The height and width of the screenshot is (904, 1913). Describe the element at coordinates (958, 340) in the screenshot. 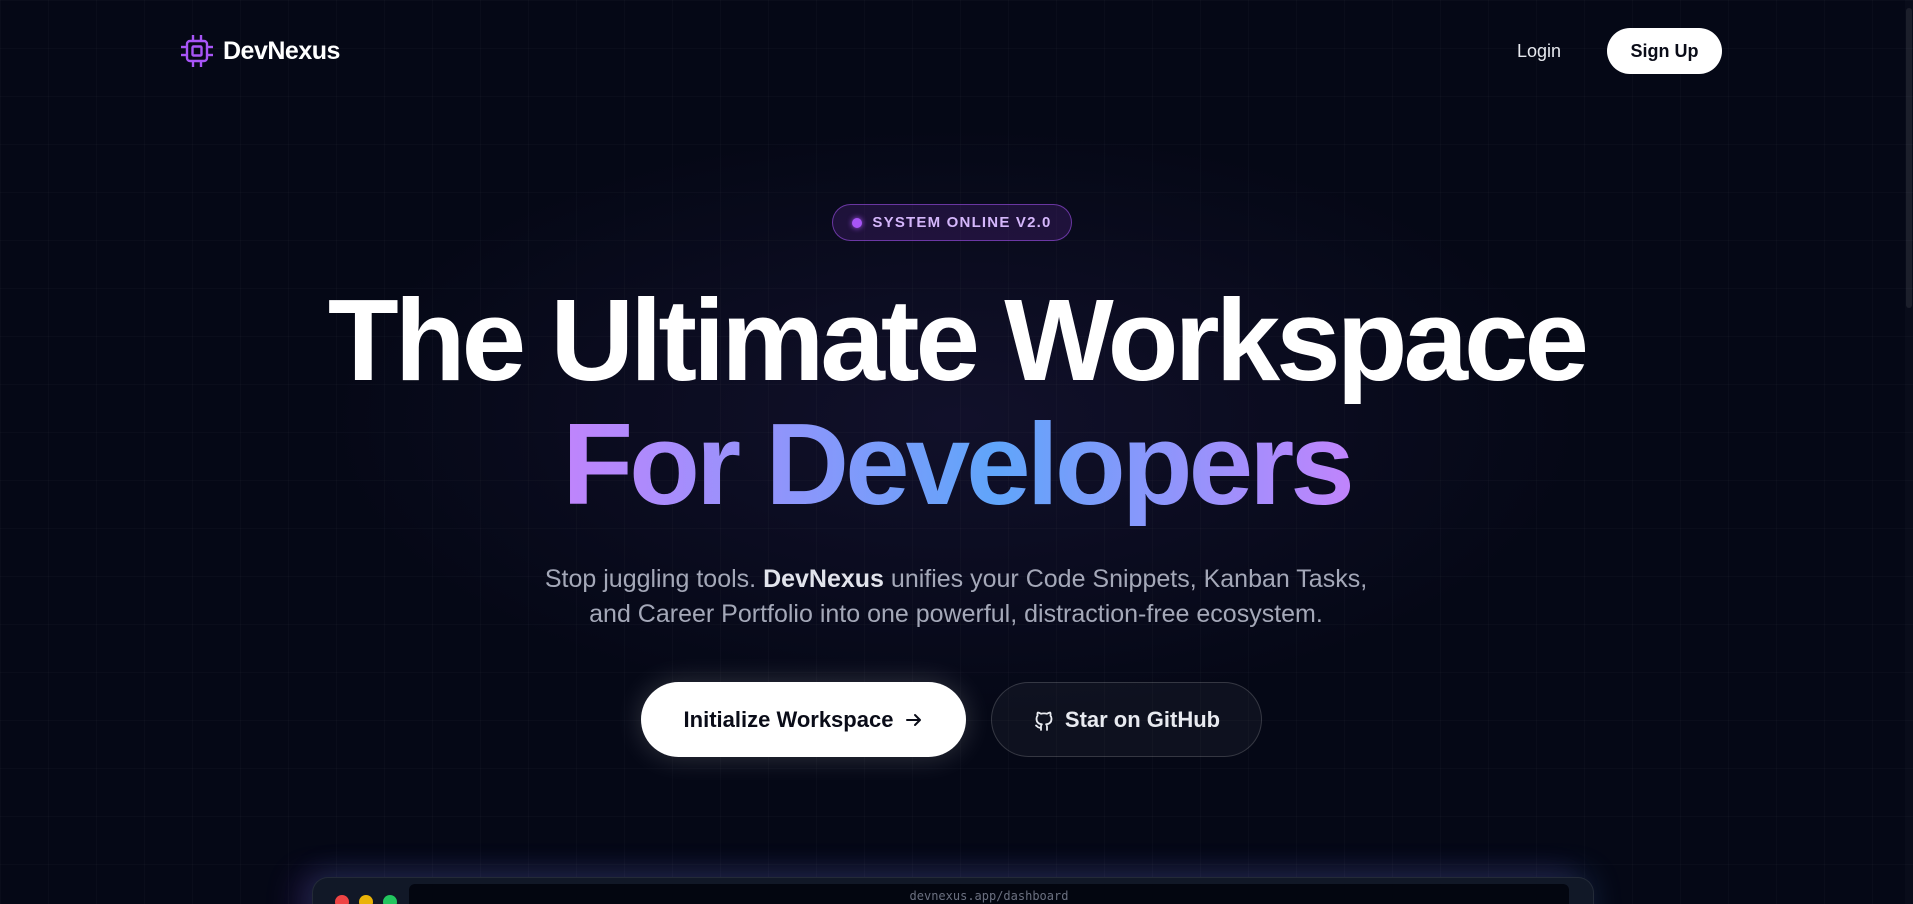

I see `headline-line-1: The Ultimate Workspace` at that location.